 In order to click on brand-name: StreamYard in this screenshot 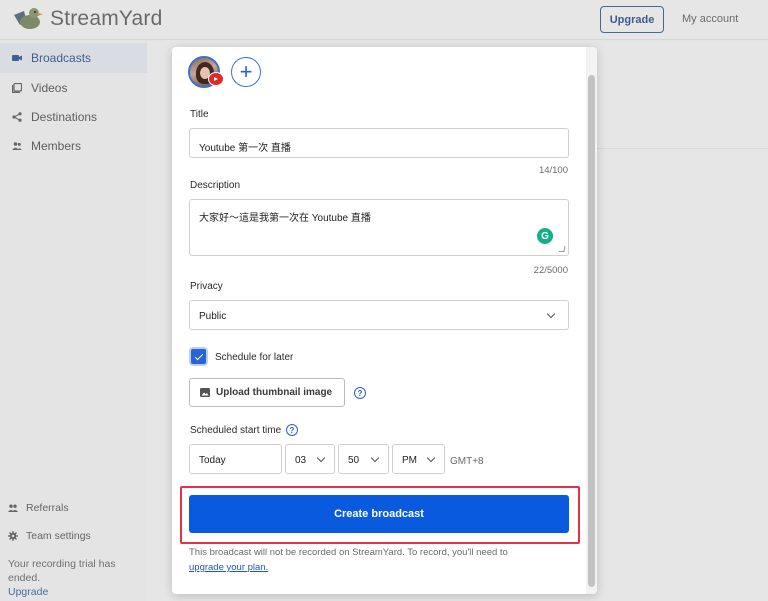, I will do `click(106, 18)`.